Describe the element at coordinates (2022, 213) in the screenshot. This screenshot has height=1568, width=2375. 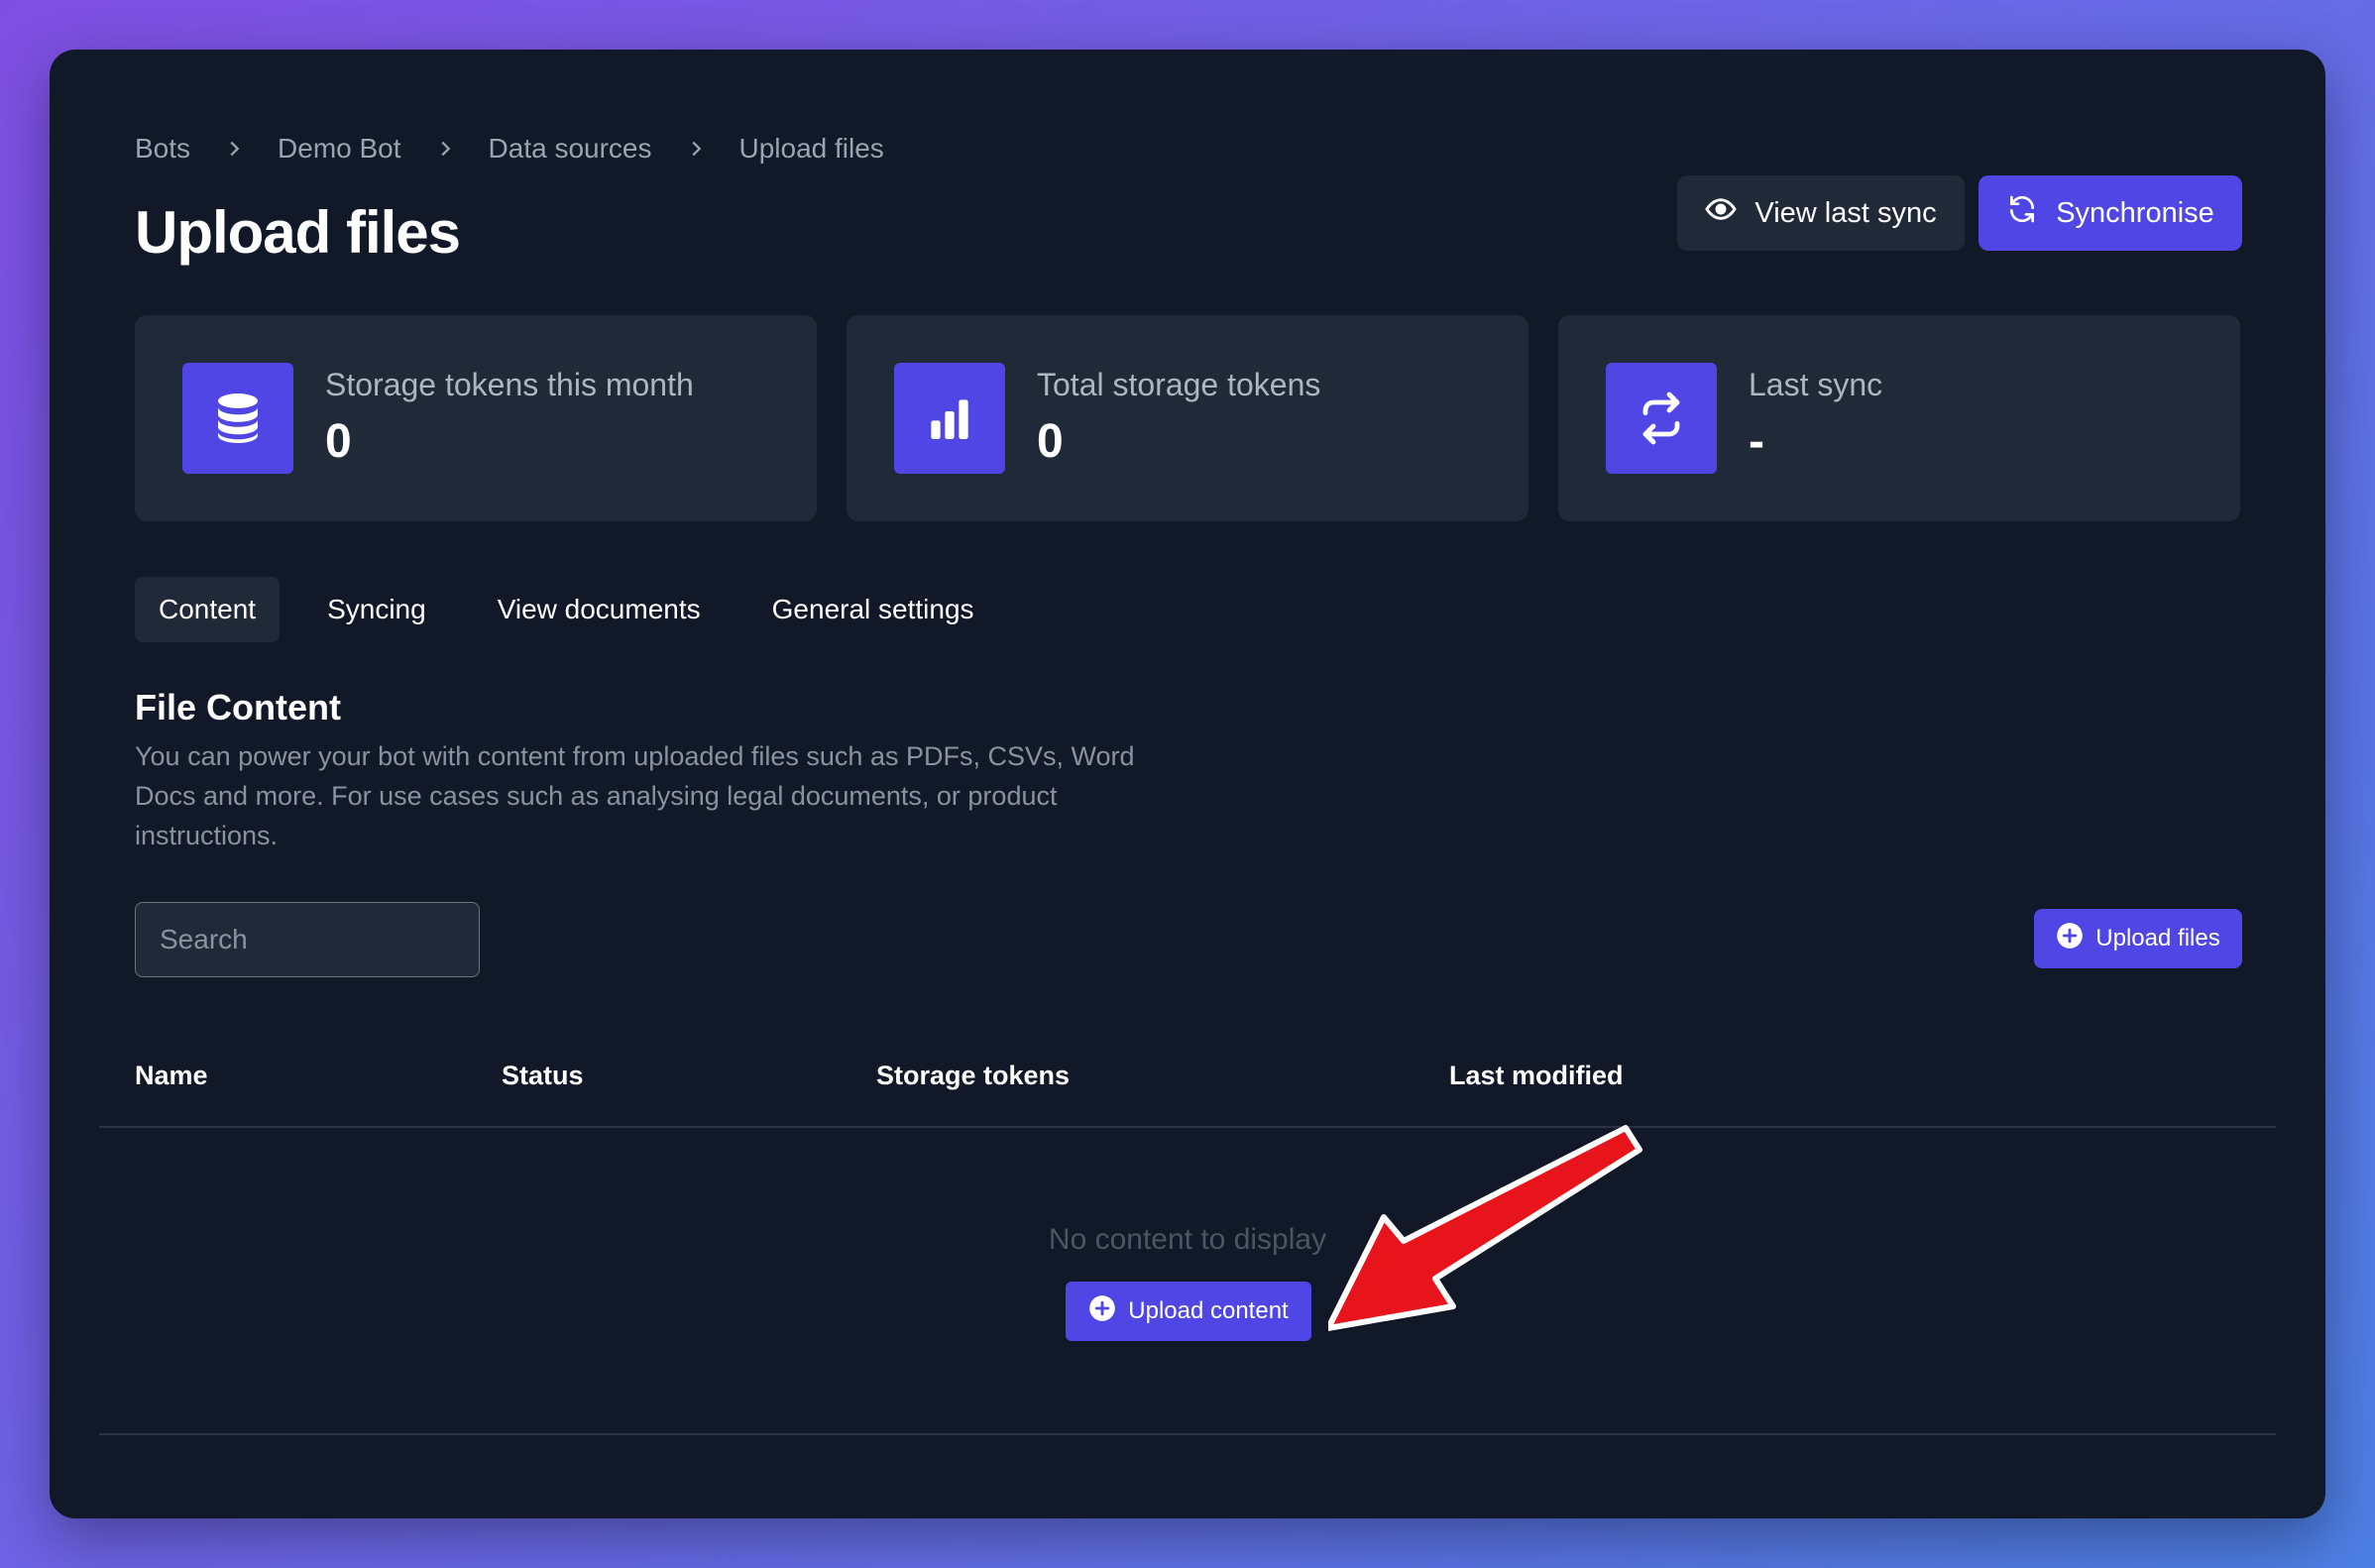
I see `refresh-icon` at that location.